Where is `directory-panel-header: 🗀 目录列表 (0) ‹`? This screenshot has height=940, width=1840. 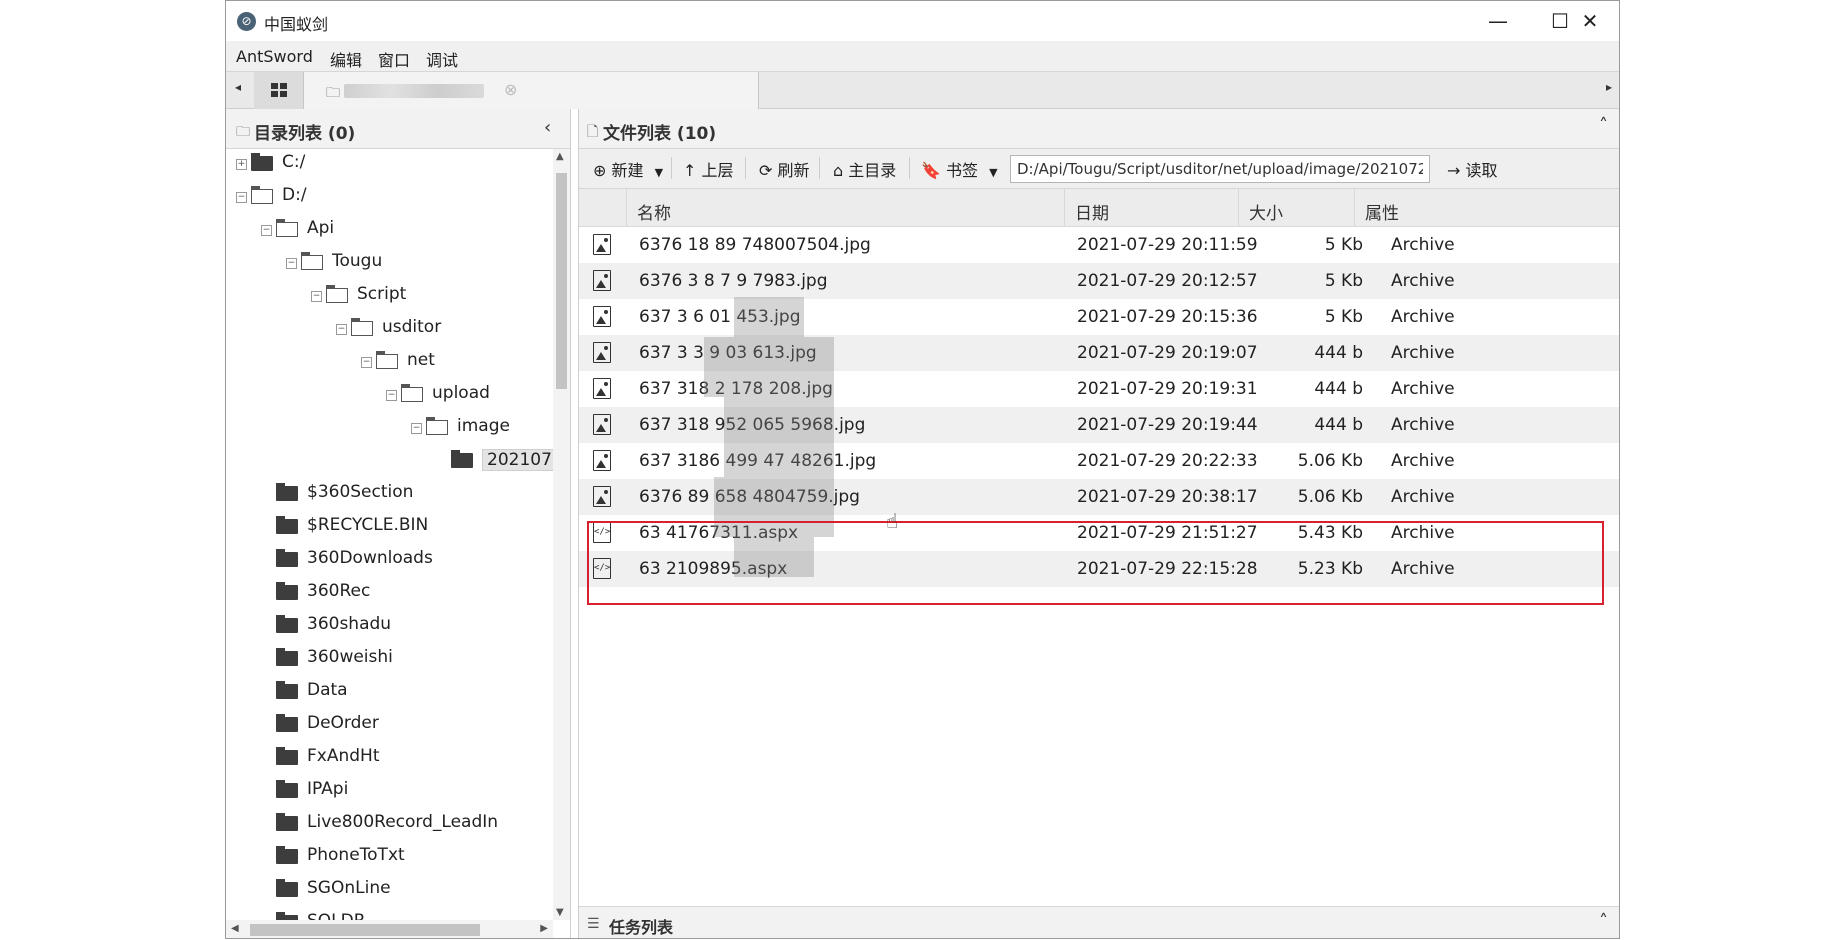
directory-panel-header: 🗀 目录列表 (0) ‹ is located at coordinates (398, 129).